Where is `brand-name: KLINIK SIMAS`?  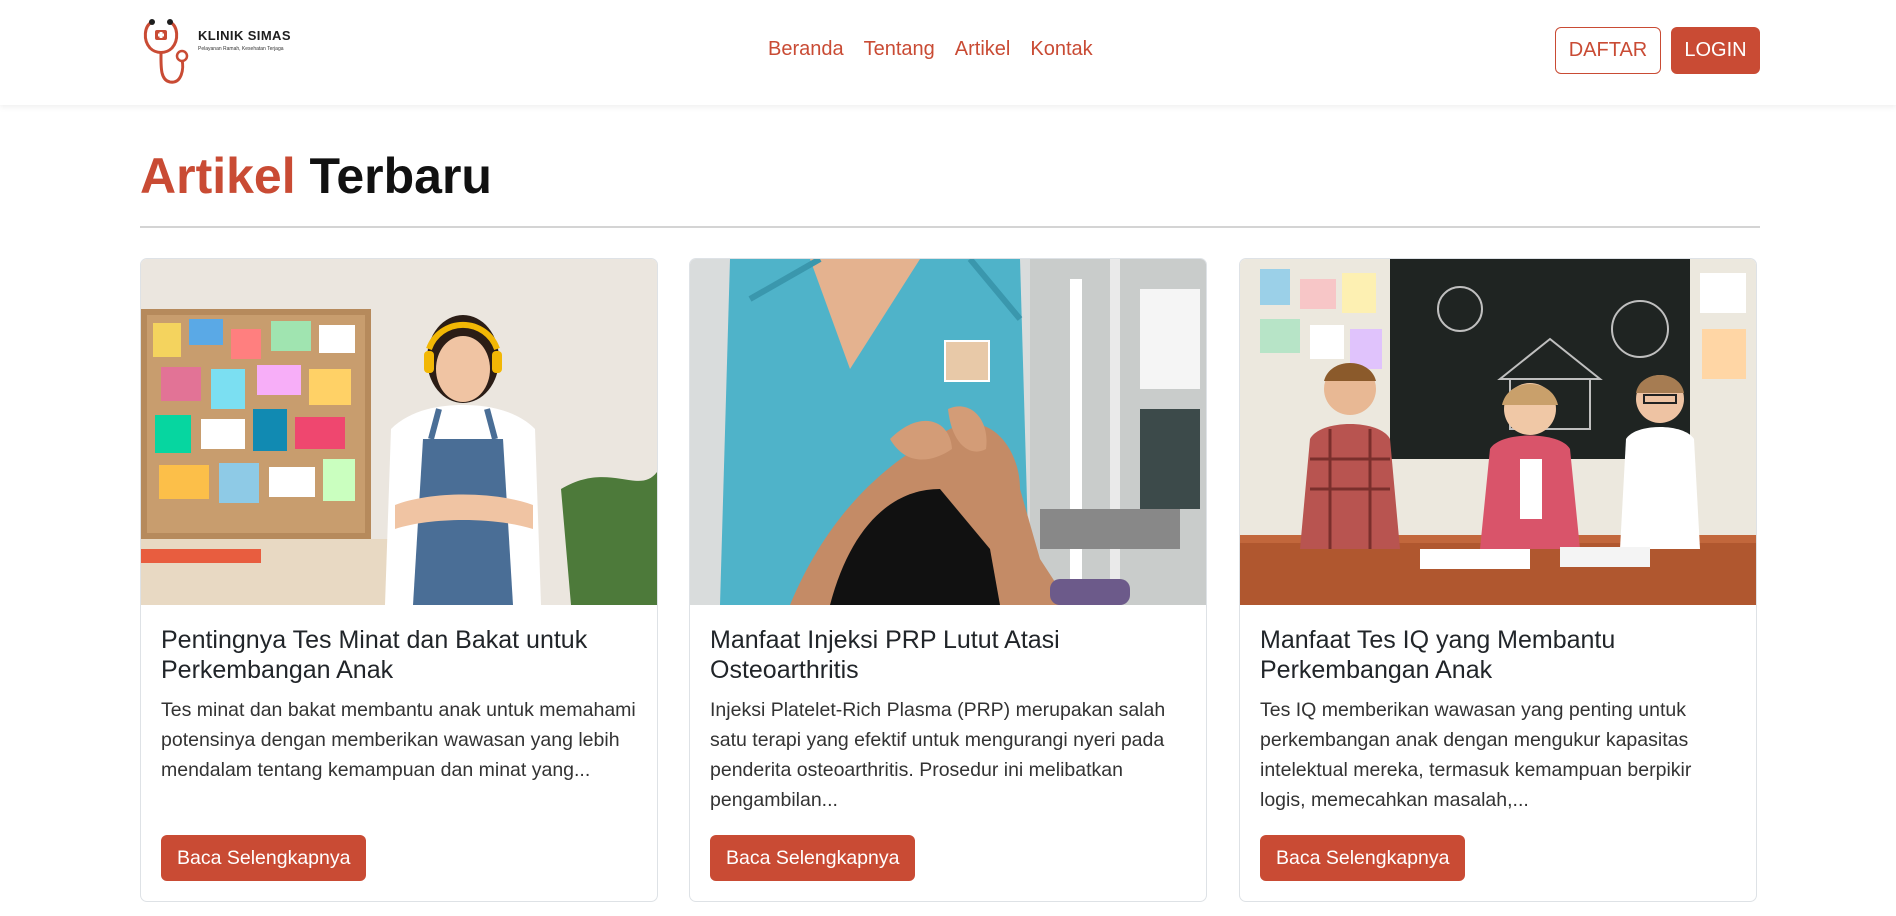
brand-name: KLINIK SIMAS is located at coordinates (244, 35).